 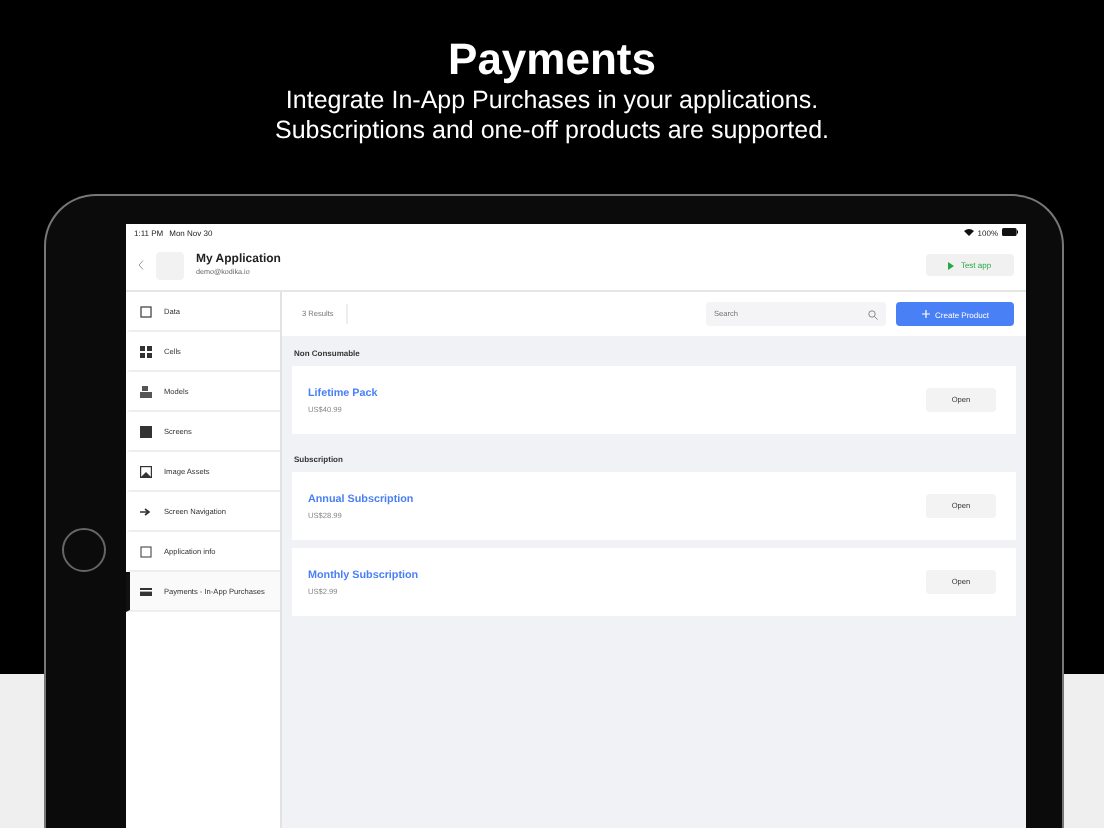 I want to click on screen-icon, so click(x=146, y=431).